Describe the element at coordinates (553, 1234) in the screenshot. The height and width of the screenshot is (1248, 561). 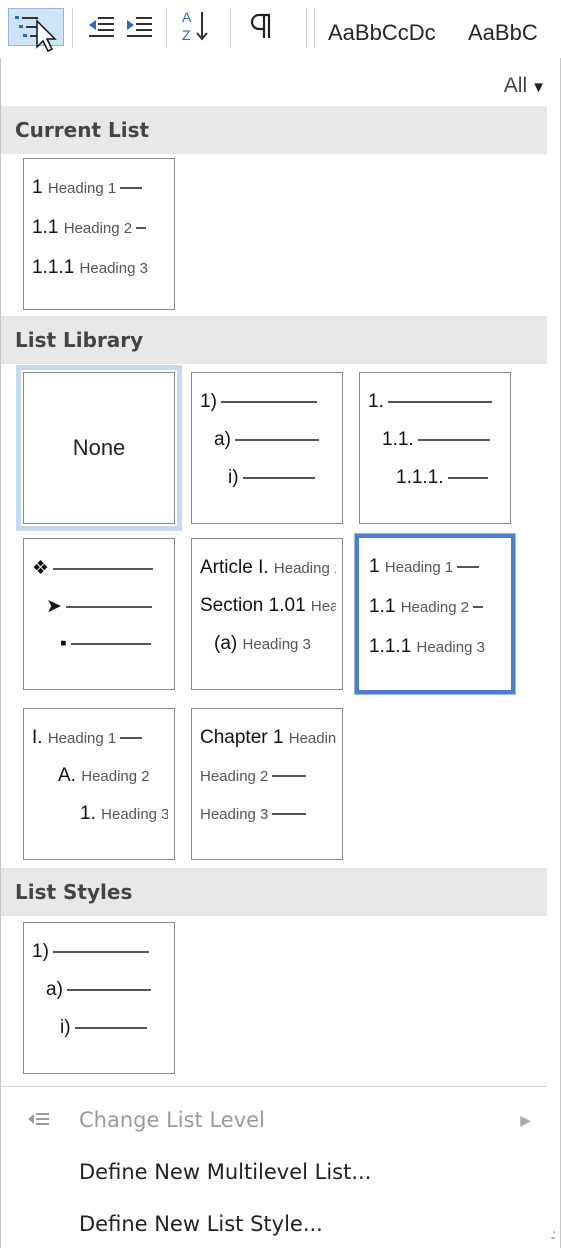
I see `resize-grip-icon: .:` at that location.